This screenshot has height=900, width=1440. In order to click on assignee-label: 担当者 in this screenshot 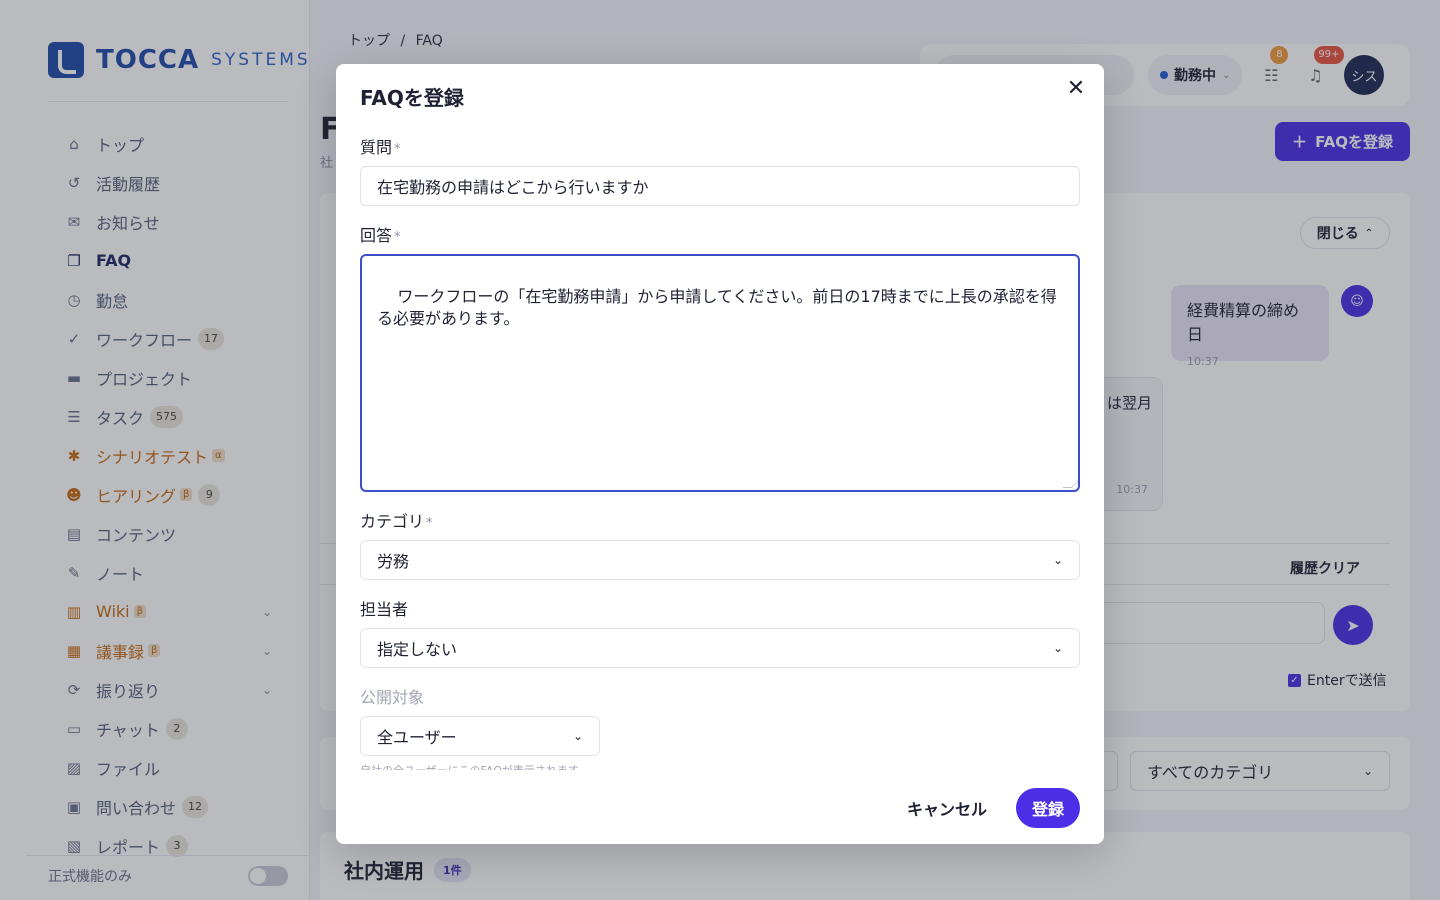, I will do `click(384, 608)`.